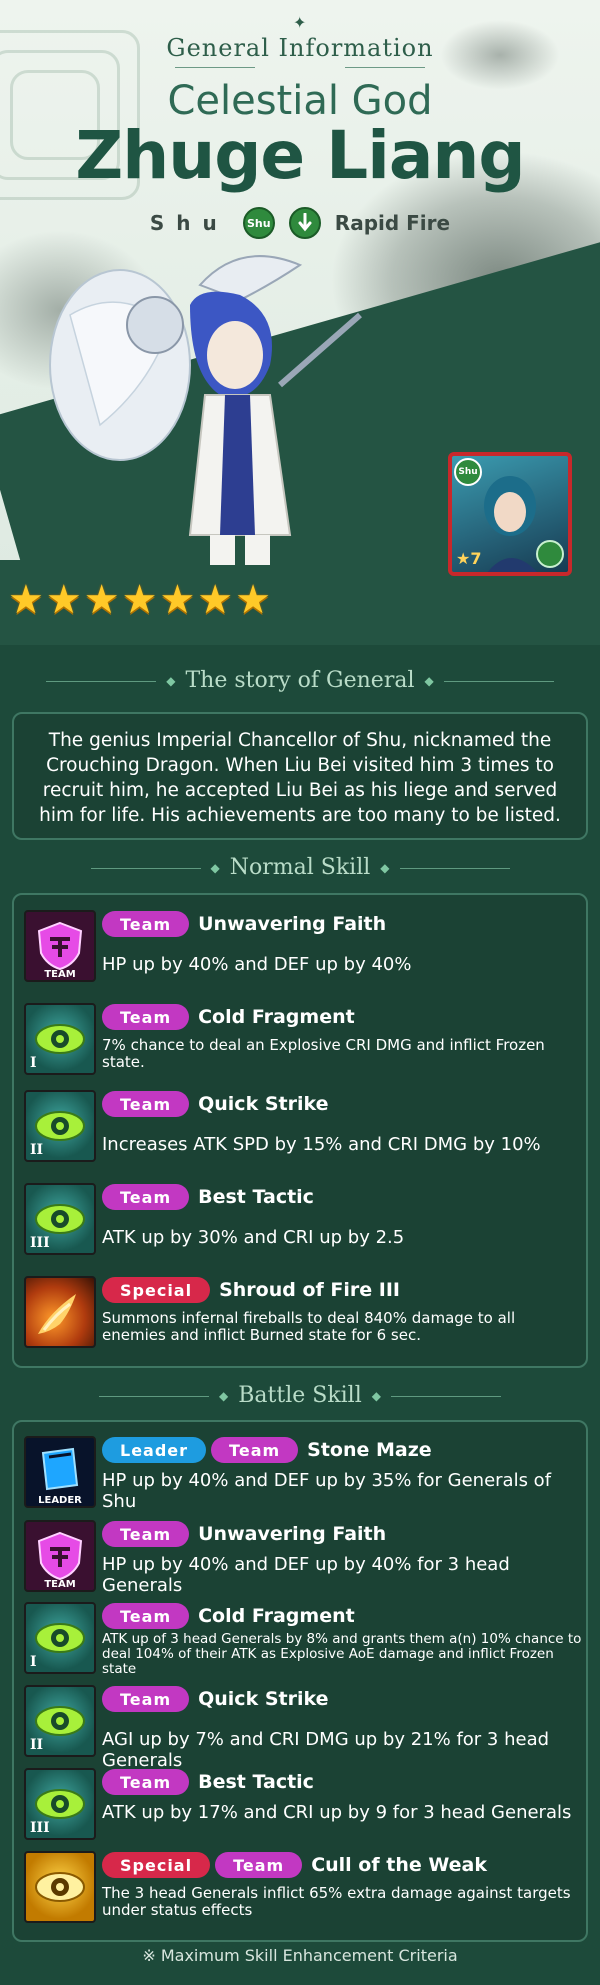 The width and height of the screenshot is (600, 1985). I want to click on type-label: Rapid Fire, so click(392, 223).